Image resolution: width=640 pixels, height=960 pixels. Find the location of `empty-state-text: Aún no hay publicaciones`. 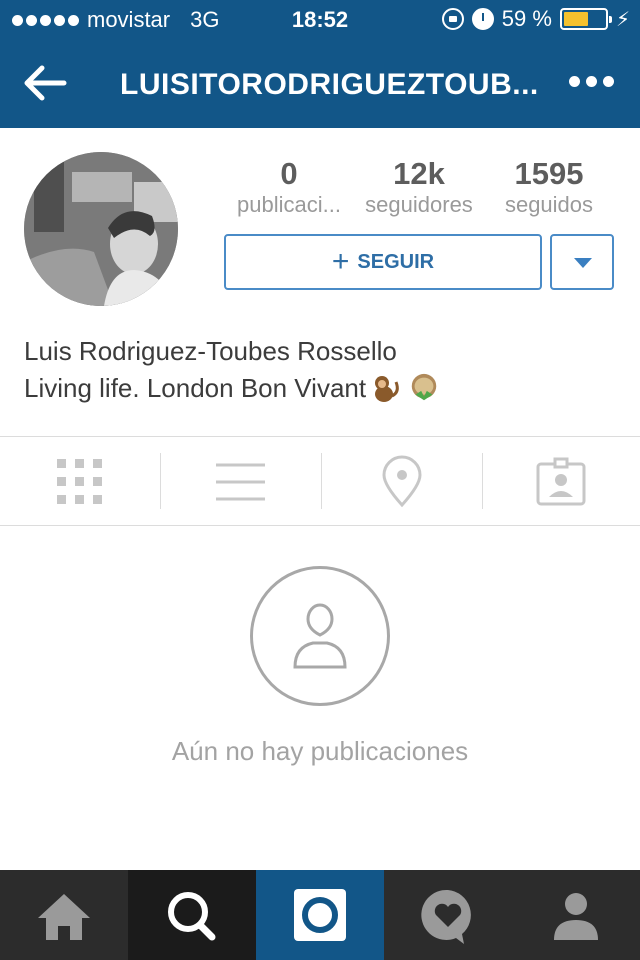

empty-state-text: Aún no hay publicaciones is located at coordinates (320, 751).